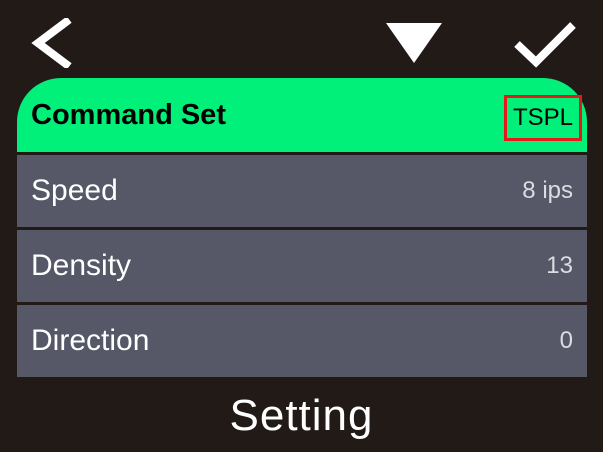  Describe the element at coordinates (53, 43) in the screenshot. I see `chevron-left-icon` at that location.